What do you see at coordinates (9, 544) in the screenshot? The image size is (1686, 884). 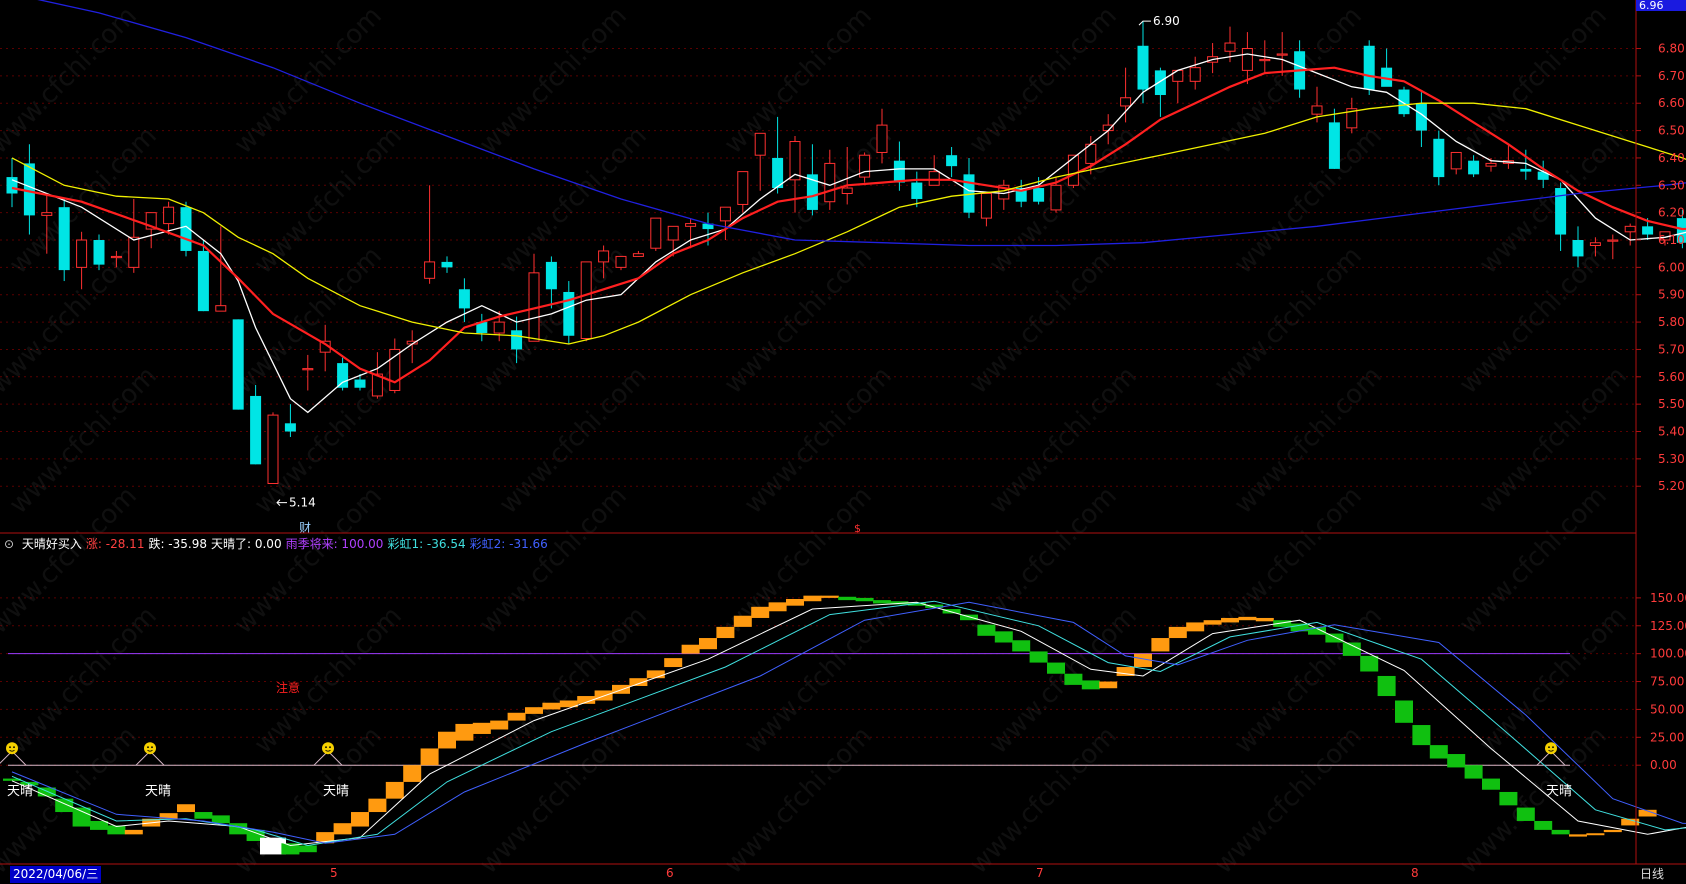 I see `legend-collapse-icon: ⊙` at bounding box center [9, 544].